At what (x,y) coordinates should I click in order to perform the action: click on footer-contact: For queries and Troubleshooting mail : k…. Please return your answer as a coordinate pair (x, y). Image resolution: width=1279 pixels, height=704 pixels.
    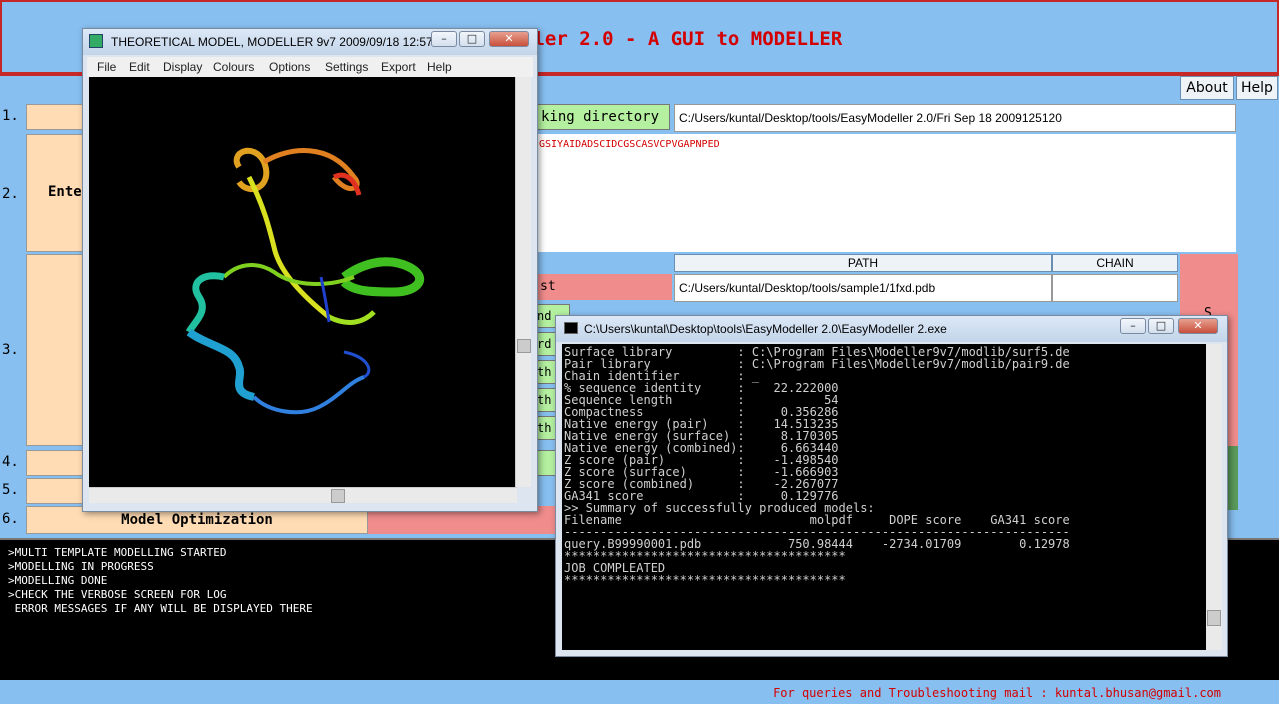
    Looking at the image, I should click on (997, 693).